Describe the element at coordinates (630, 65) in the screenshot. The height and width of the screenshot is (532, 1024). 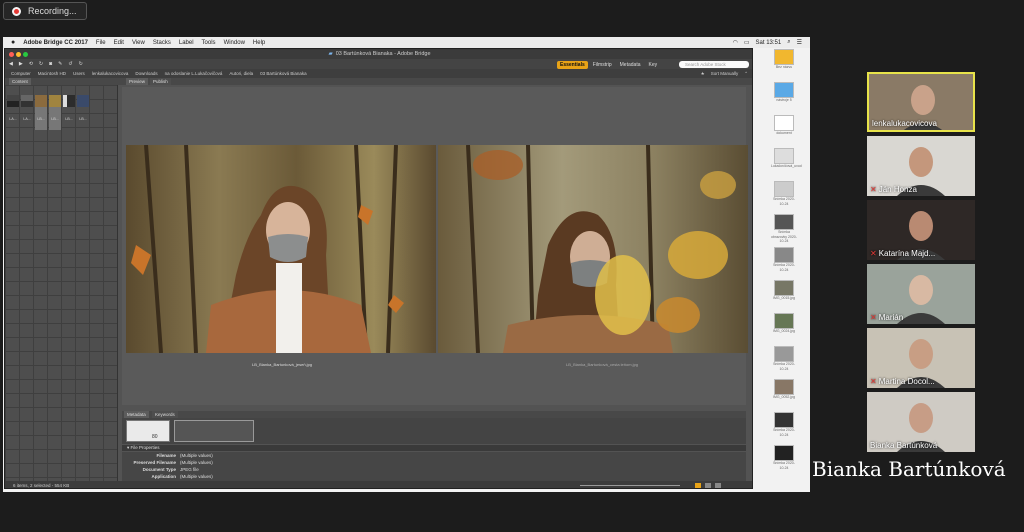
I see `workspace-metadata: Metadata` at that location.